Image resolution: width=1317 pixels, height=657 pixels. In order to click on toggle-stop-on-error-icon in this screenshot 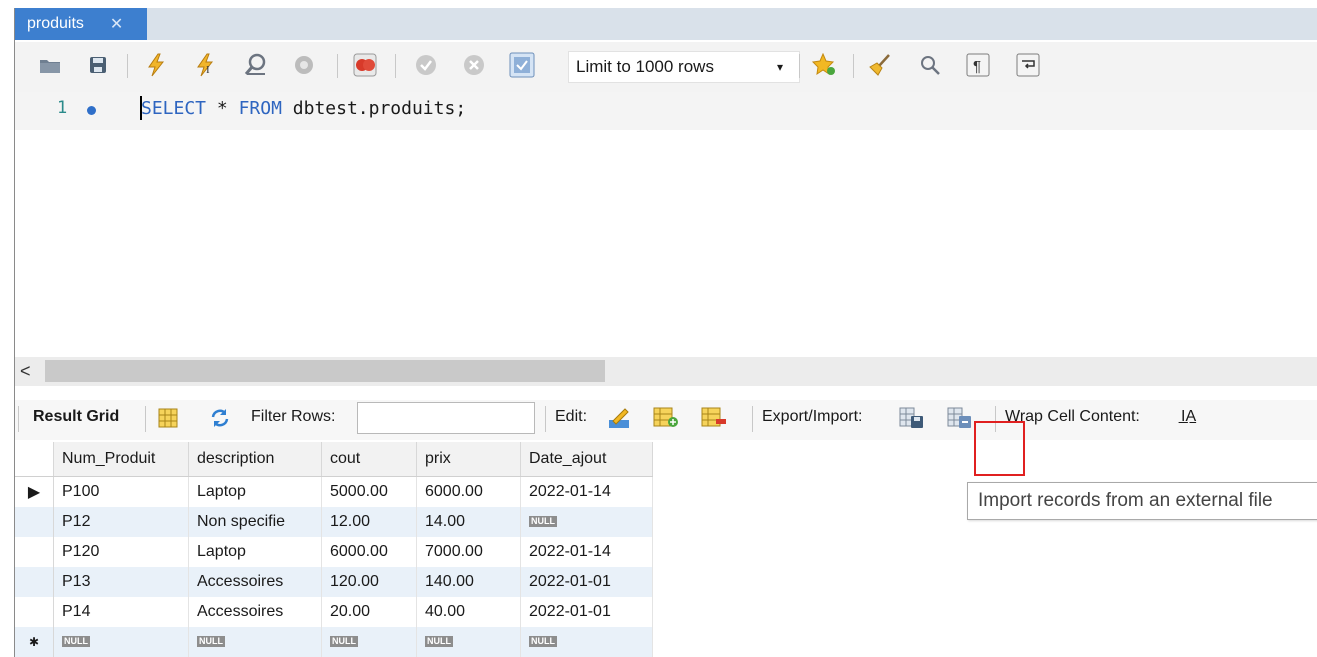, I will do `click(365, 65)`.